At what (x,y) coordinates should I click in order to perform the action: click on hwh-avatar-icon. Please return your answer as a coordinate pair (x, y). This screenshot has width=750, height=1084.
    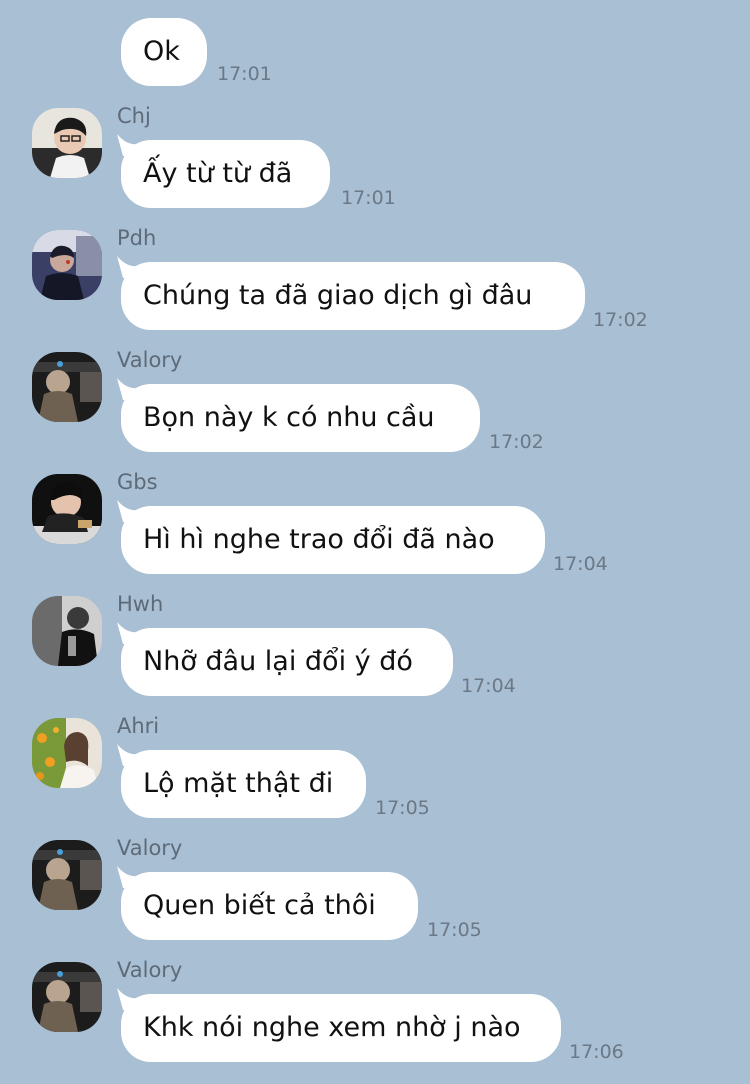
    Looking at the image, I should click on (67, 631).